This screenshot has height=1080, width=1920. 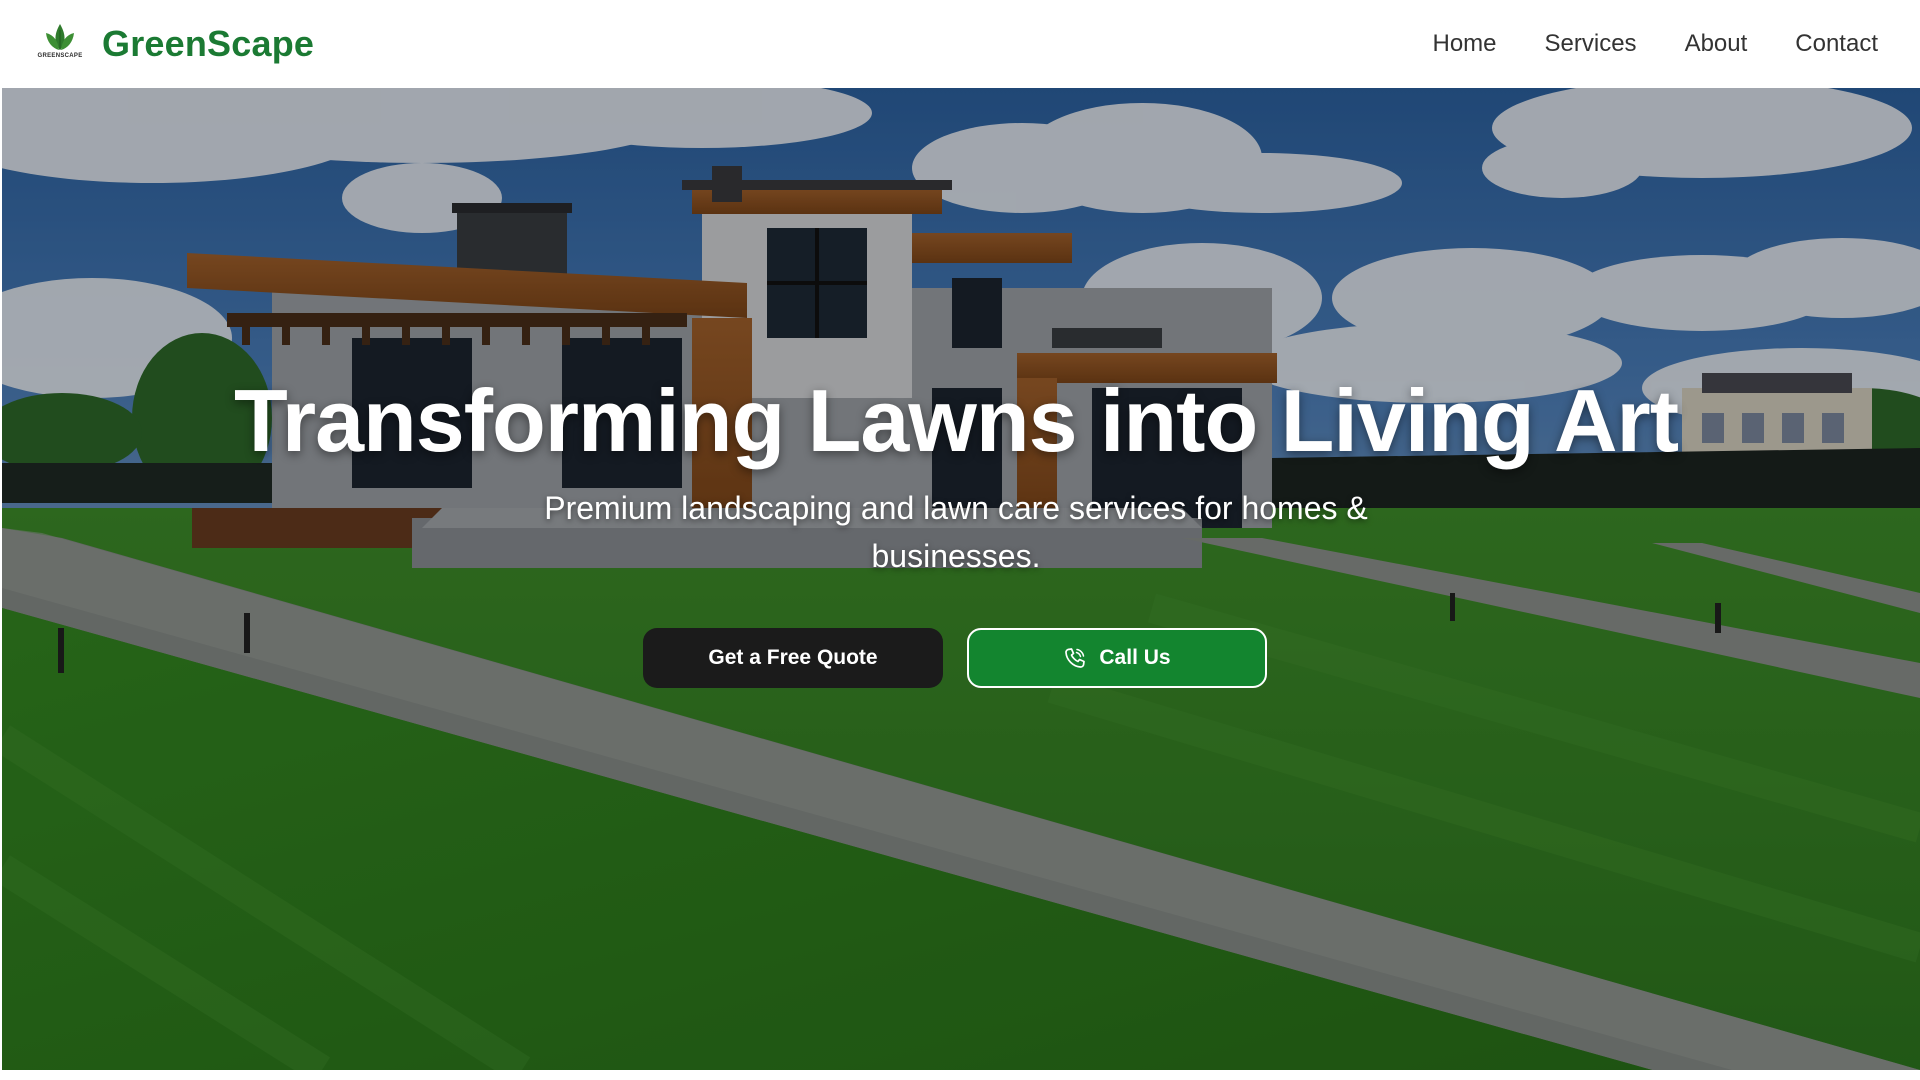 I want to click on brand: GREENSCAPE GreenScape, so click(x=174, y=44).